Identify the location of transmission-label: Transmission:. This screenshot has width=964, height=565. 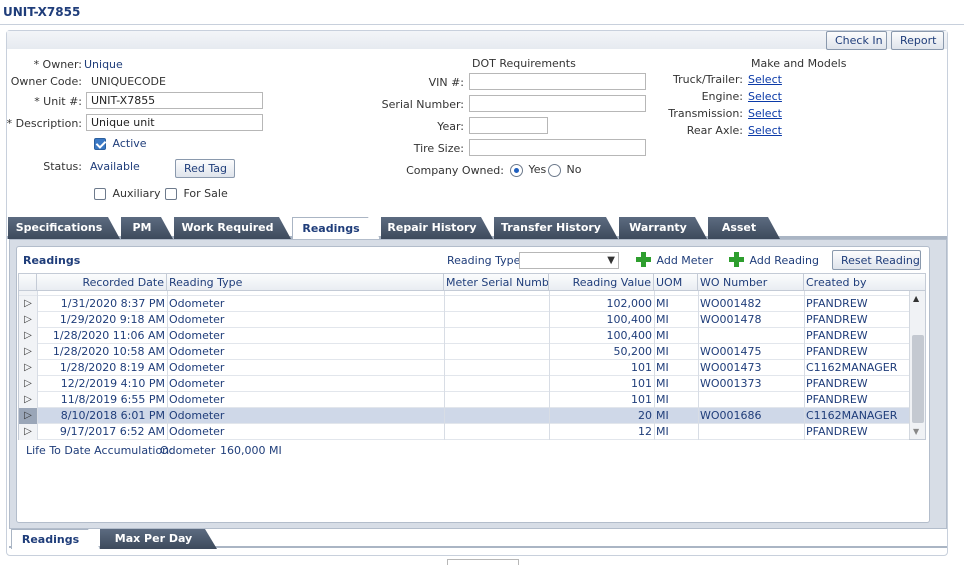
(705, 113).